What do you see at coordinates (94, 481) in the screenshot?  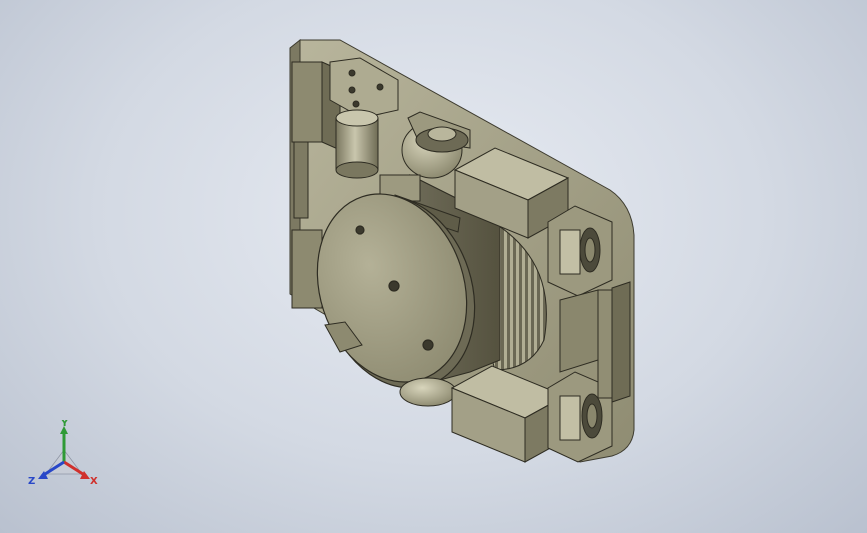 I see `x-axis-label: X` at bounding box center [94, 481].